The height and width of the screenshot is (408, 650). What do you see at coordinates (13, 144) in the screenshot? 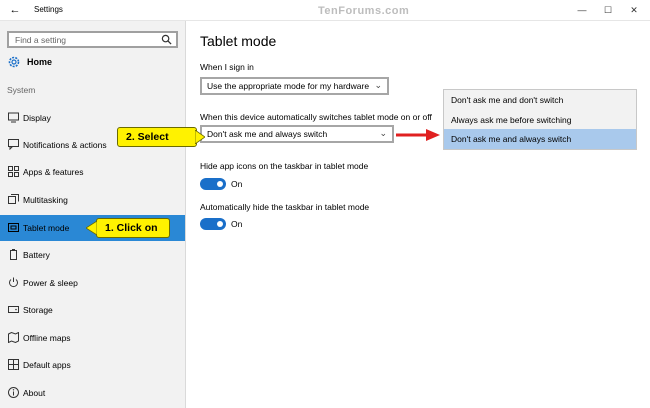
I see `notifications-icon` at bounding box center [13, 144].